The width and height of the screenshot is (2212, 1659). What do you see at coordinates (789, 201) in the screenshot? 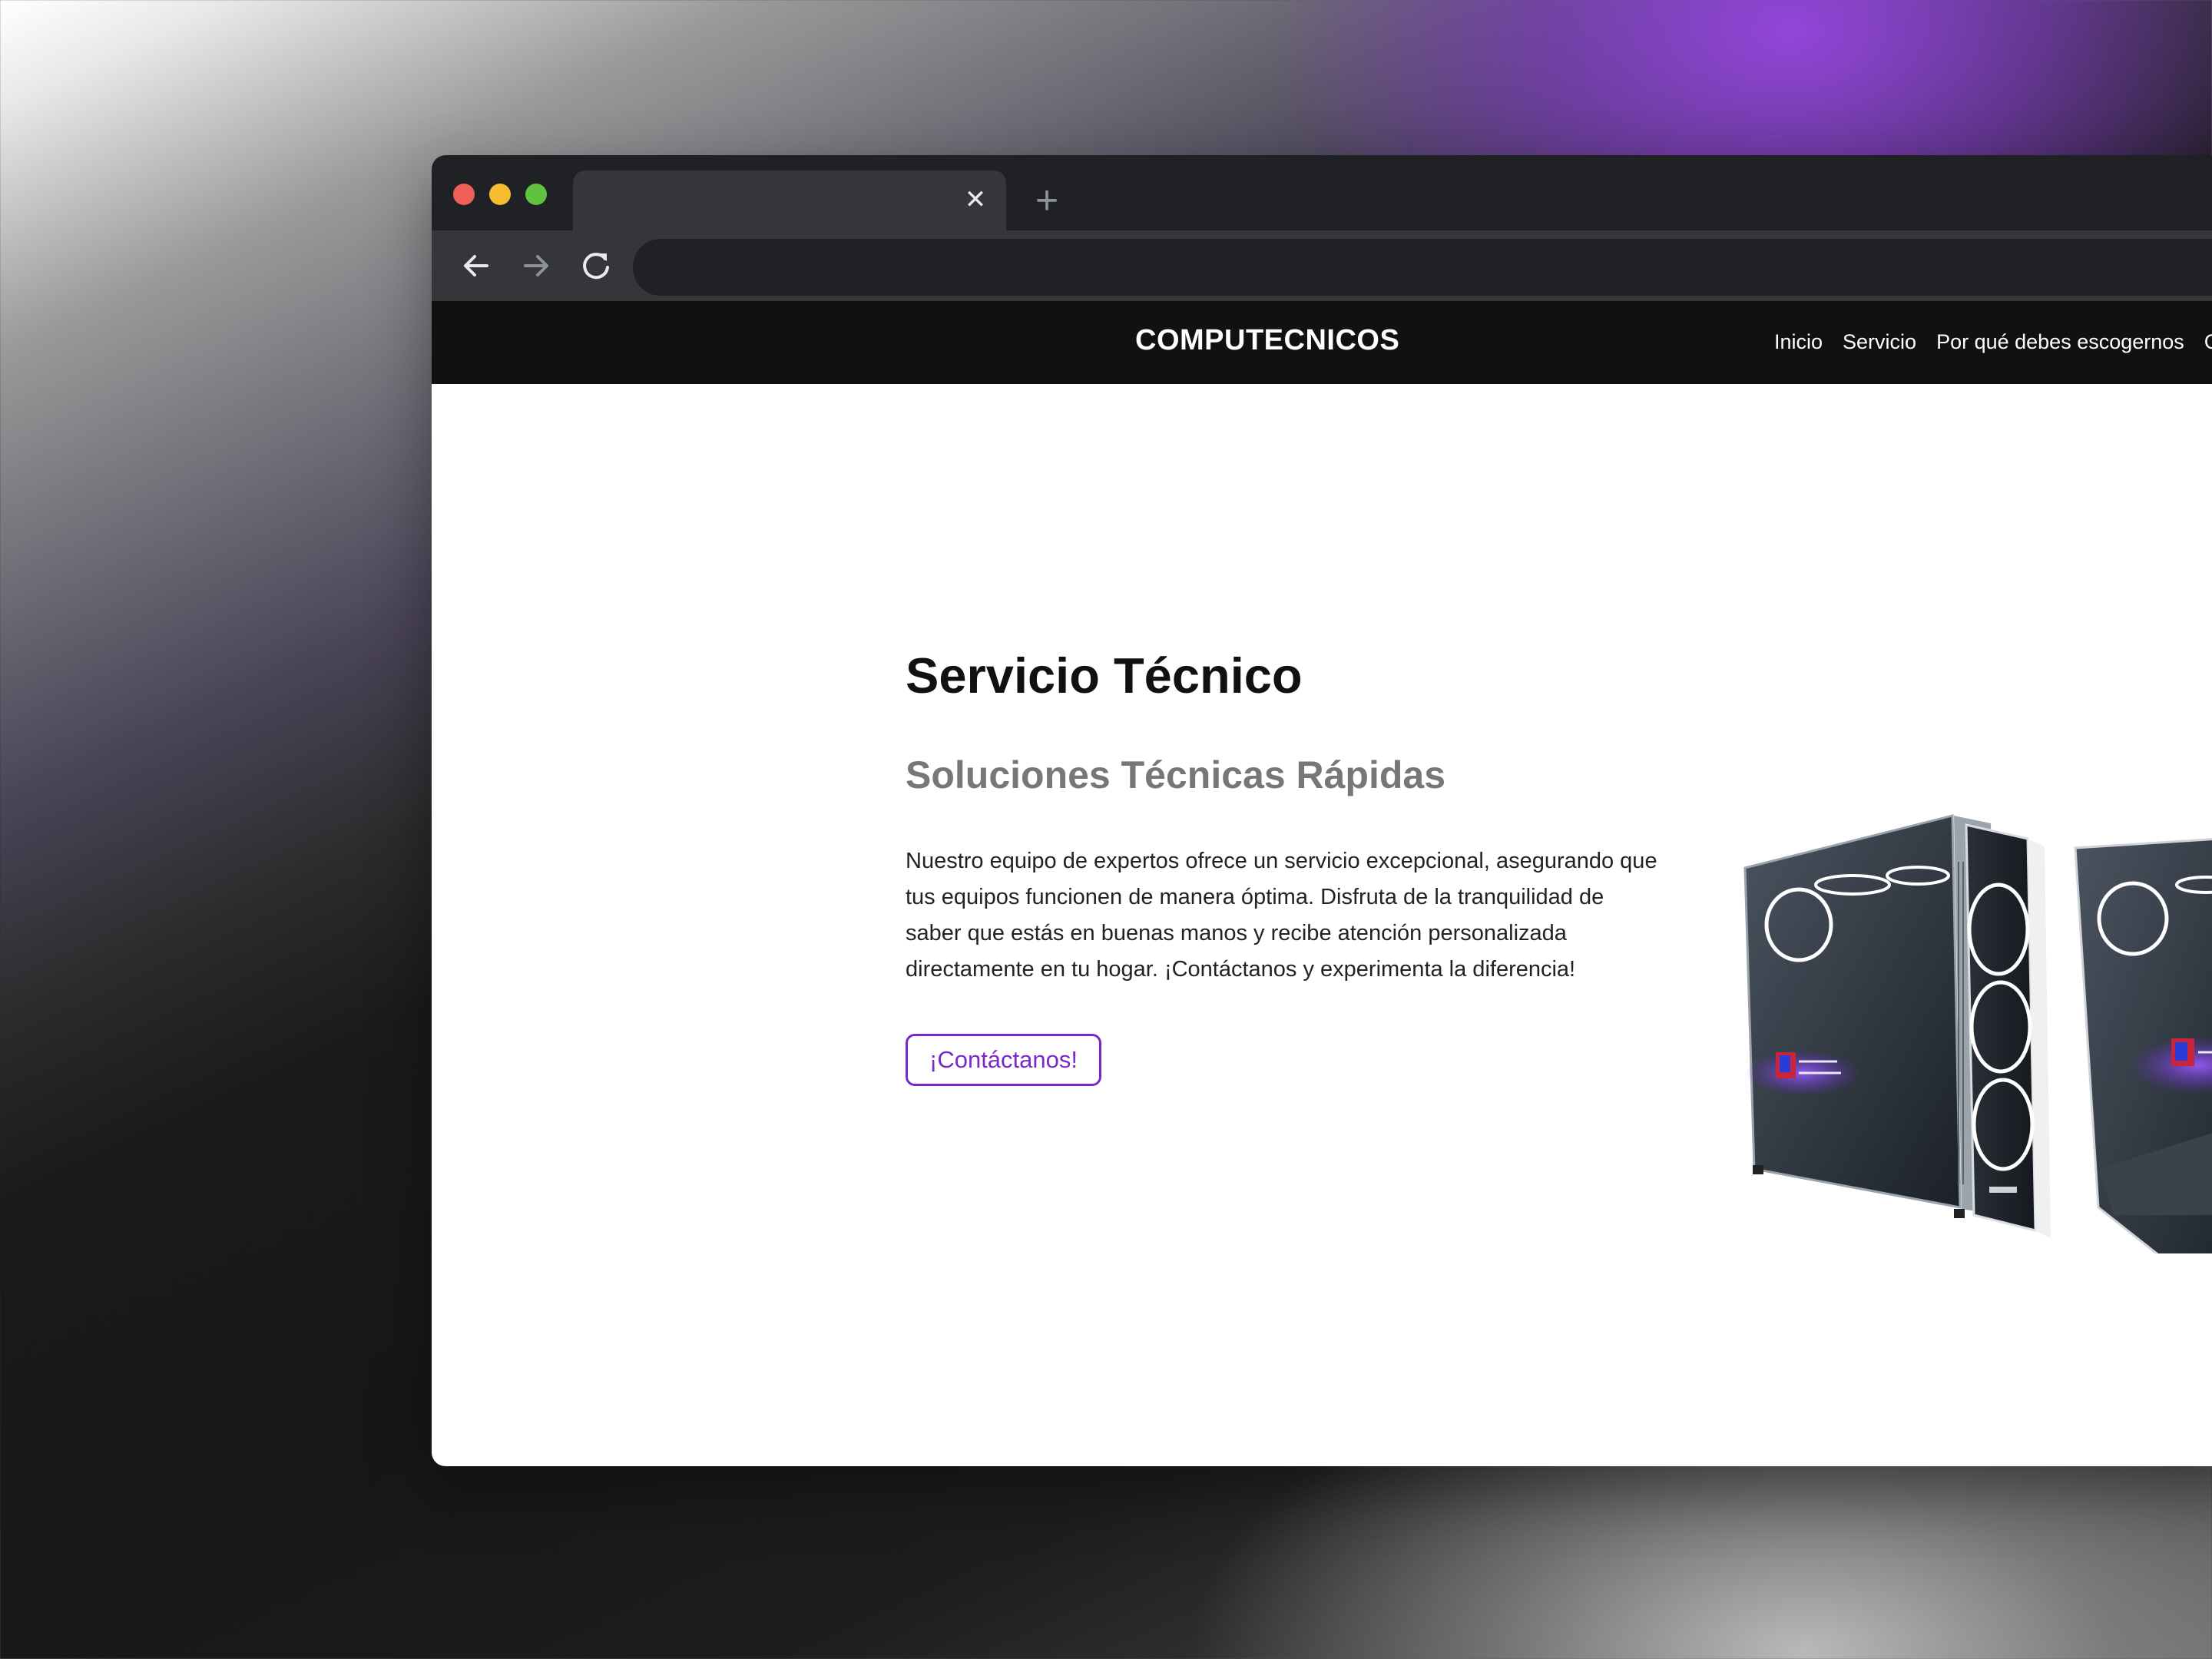
I see `browser-tab: ✕` at bounding box center [789, 201].